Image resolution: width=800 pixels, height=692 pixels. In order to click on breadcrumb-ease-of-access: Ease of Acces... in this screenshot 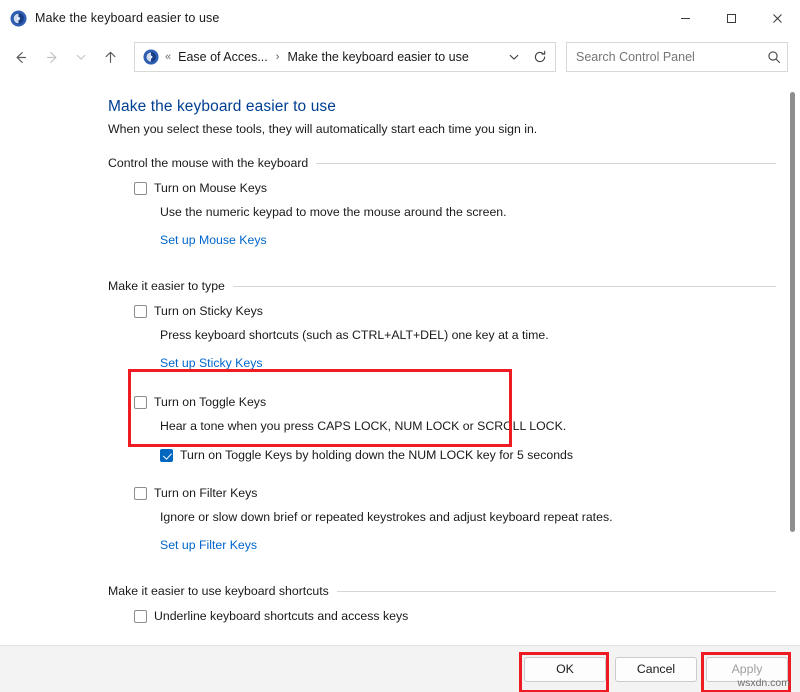, I will do `click(223, 57)`.